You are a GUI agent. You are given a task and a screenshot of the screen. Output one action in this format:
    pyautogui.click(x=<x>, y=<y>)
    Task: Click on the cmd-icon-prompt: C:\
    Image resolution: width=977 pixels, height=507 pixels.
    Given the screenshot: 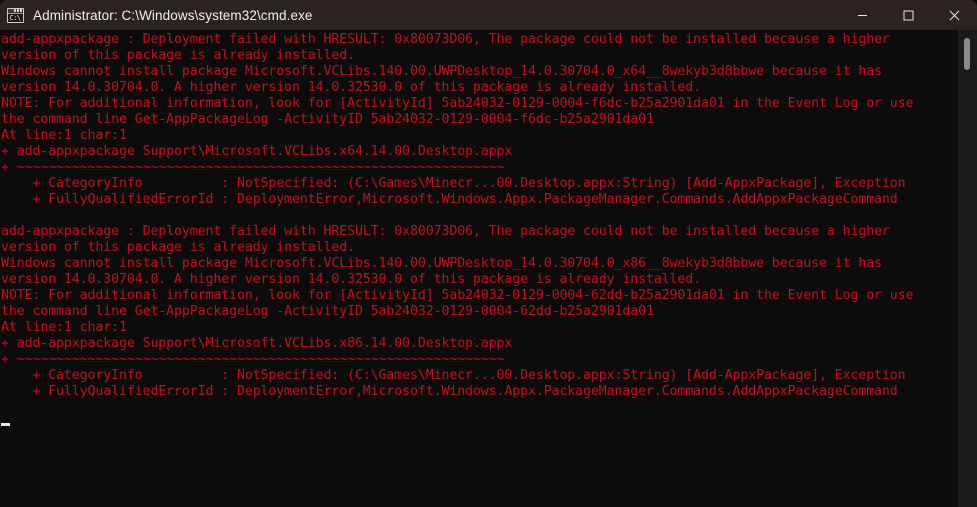 What is the action you would take?
    pyautogui.click(x=15, y=17)
    